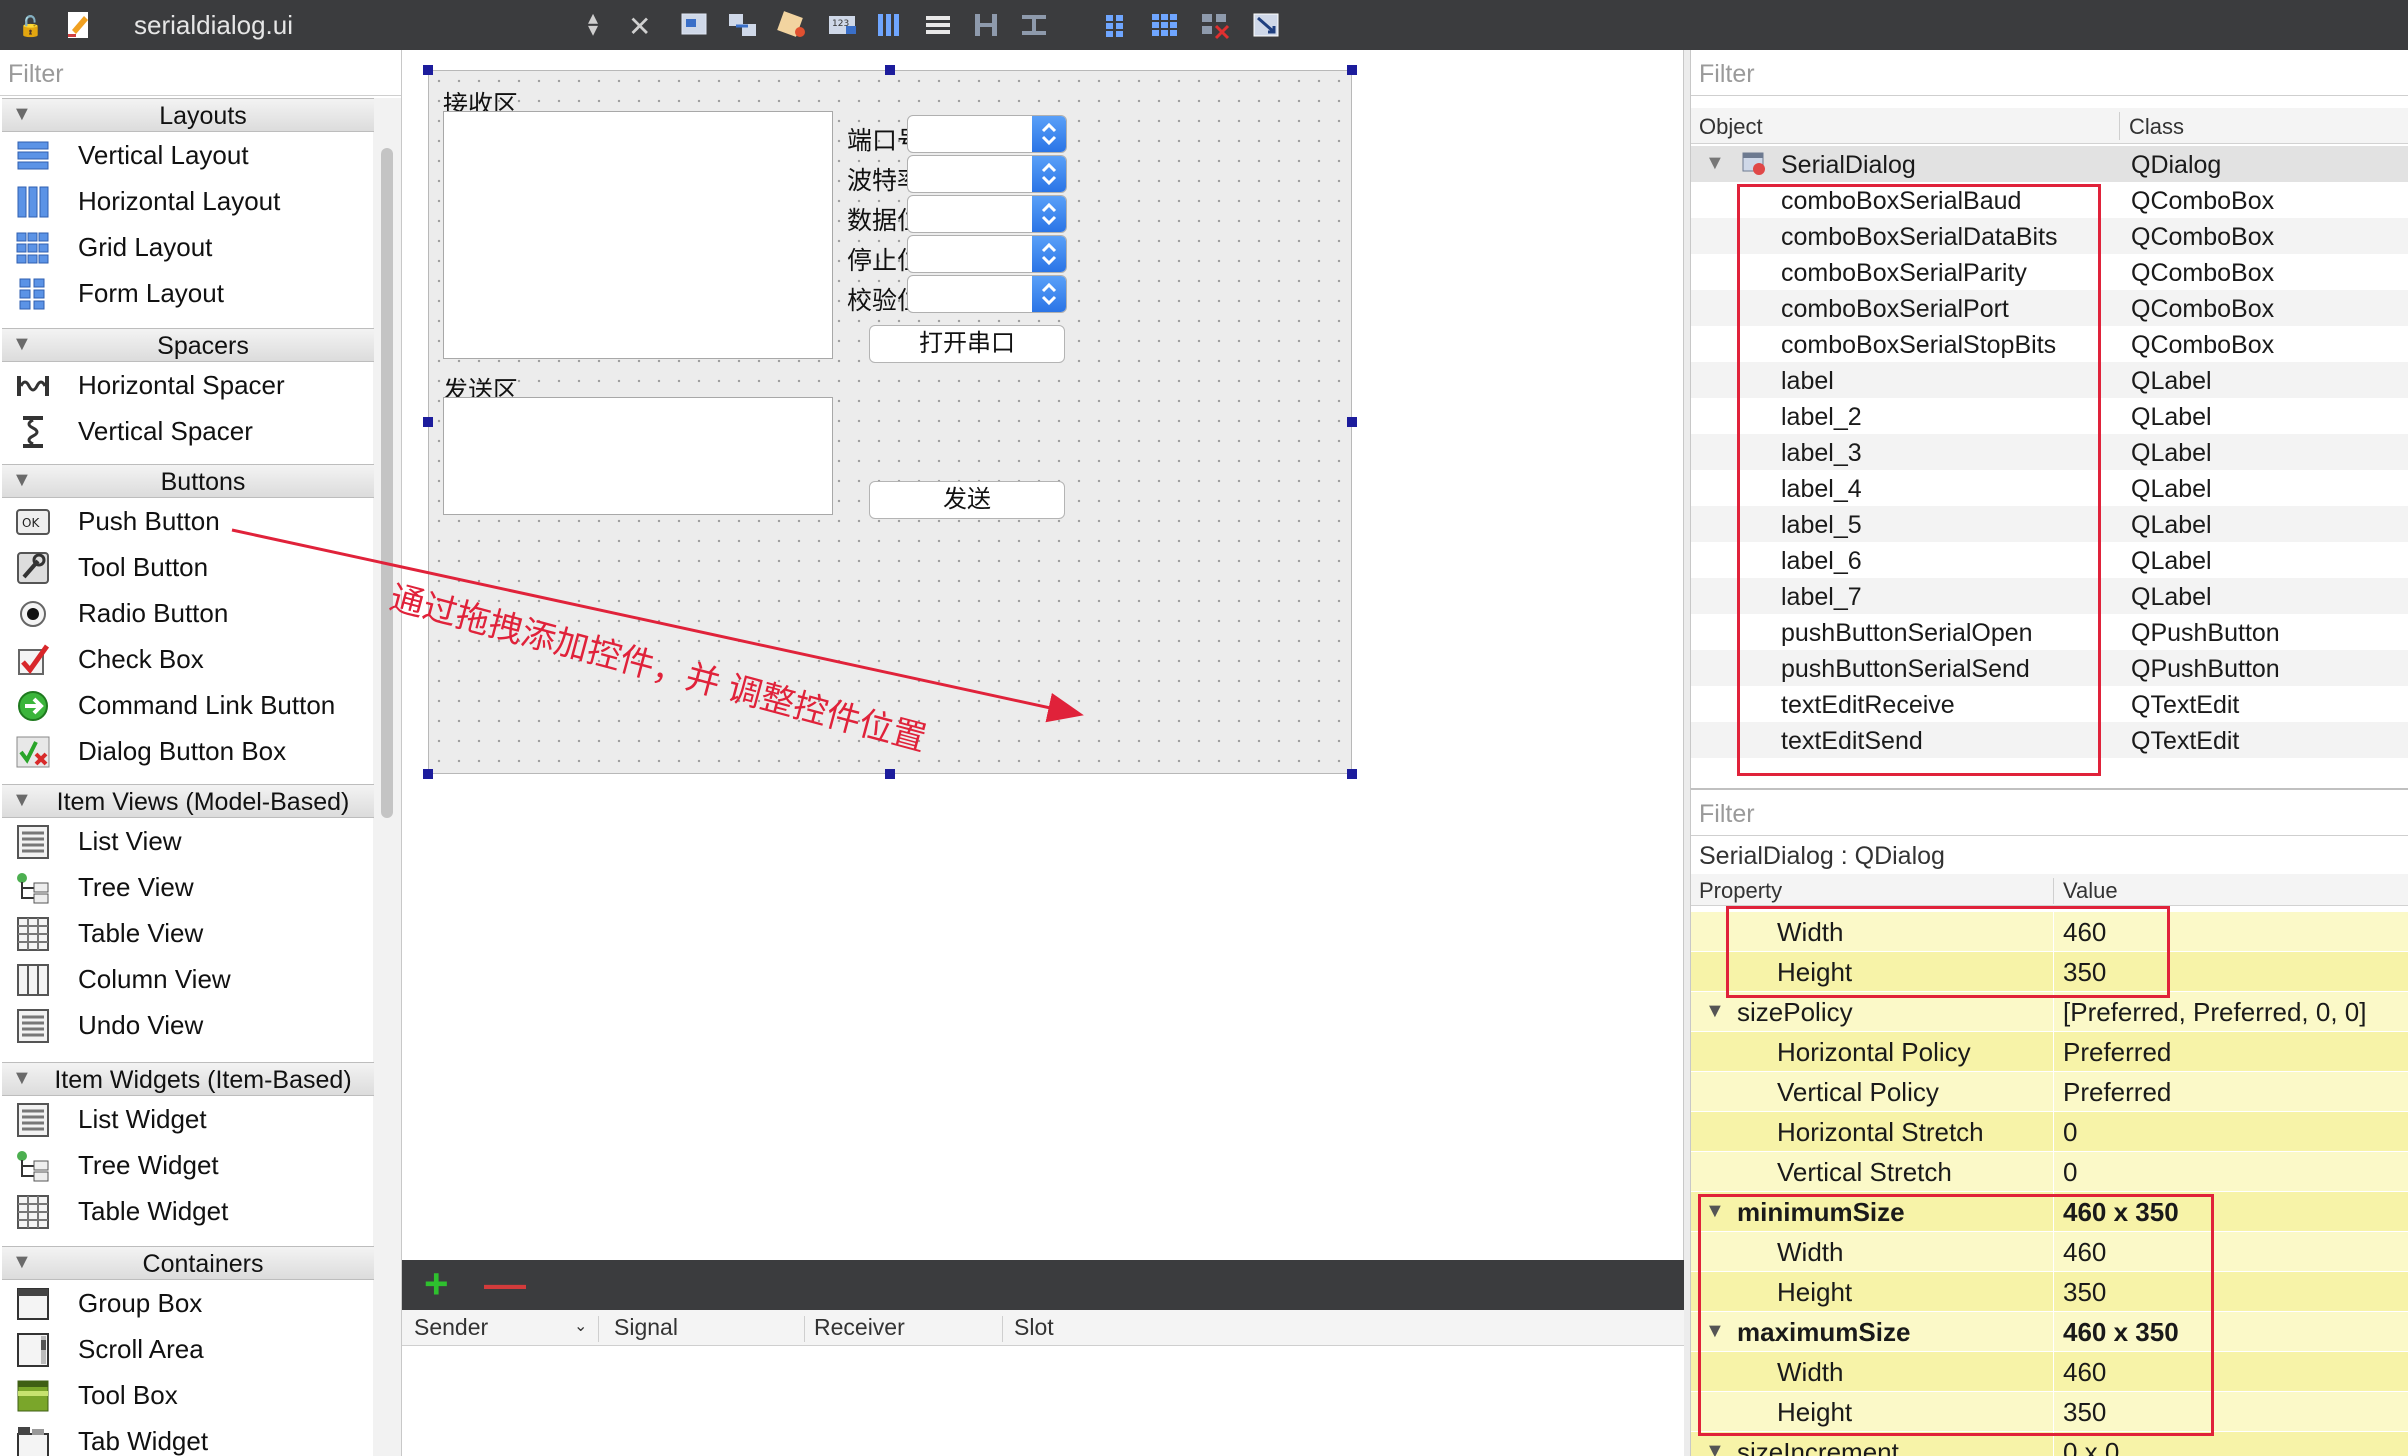 The image size is (2408, 1456). I want to click on widget-item-horizontal-spacer: Horizontal Spacer, so click(187, 385).